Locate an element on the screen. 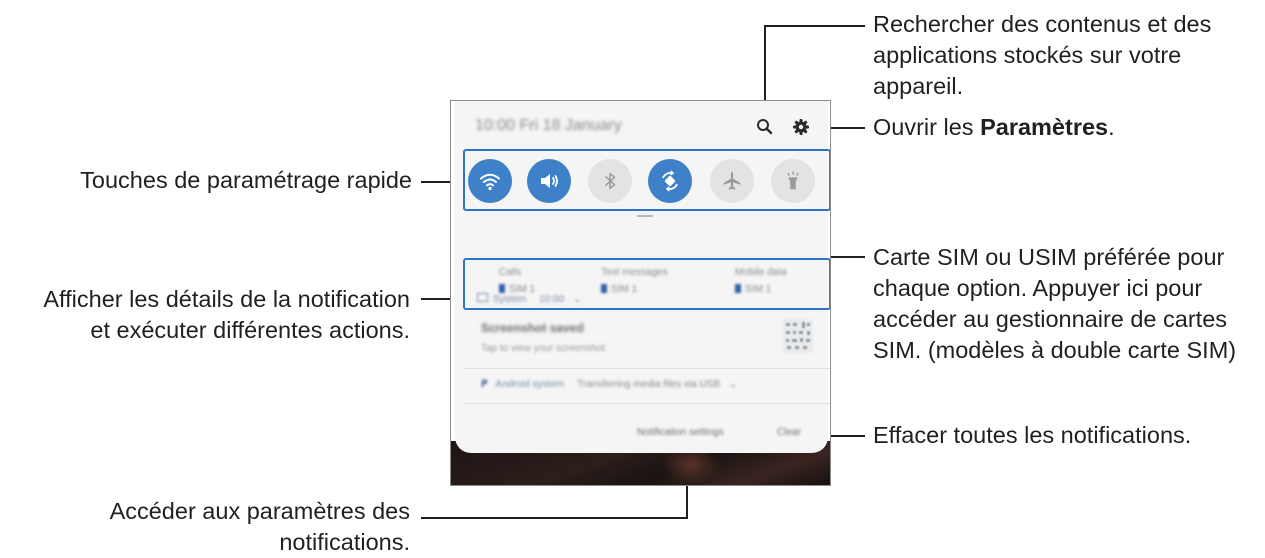 The height and width of the screenshot is (558, 1265). wifi-button is located at coordinates (490, 181).